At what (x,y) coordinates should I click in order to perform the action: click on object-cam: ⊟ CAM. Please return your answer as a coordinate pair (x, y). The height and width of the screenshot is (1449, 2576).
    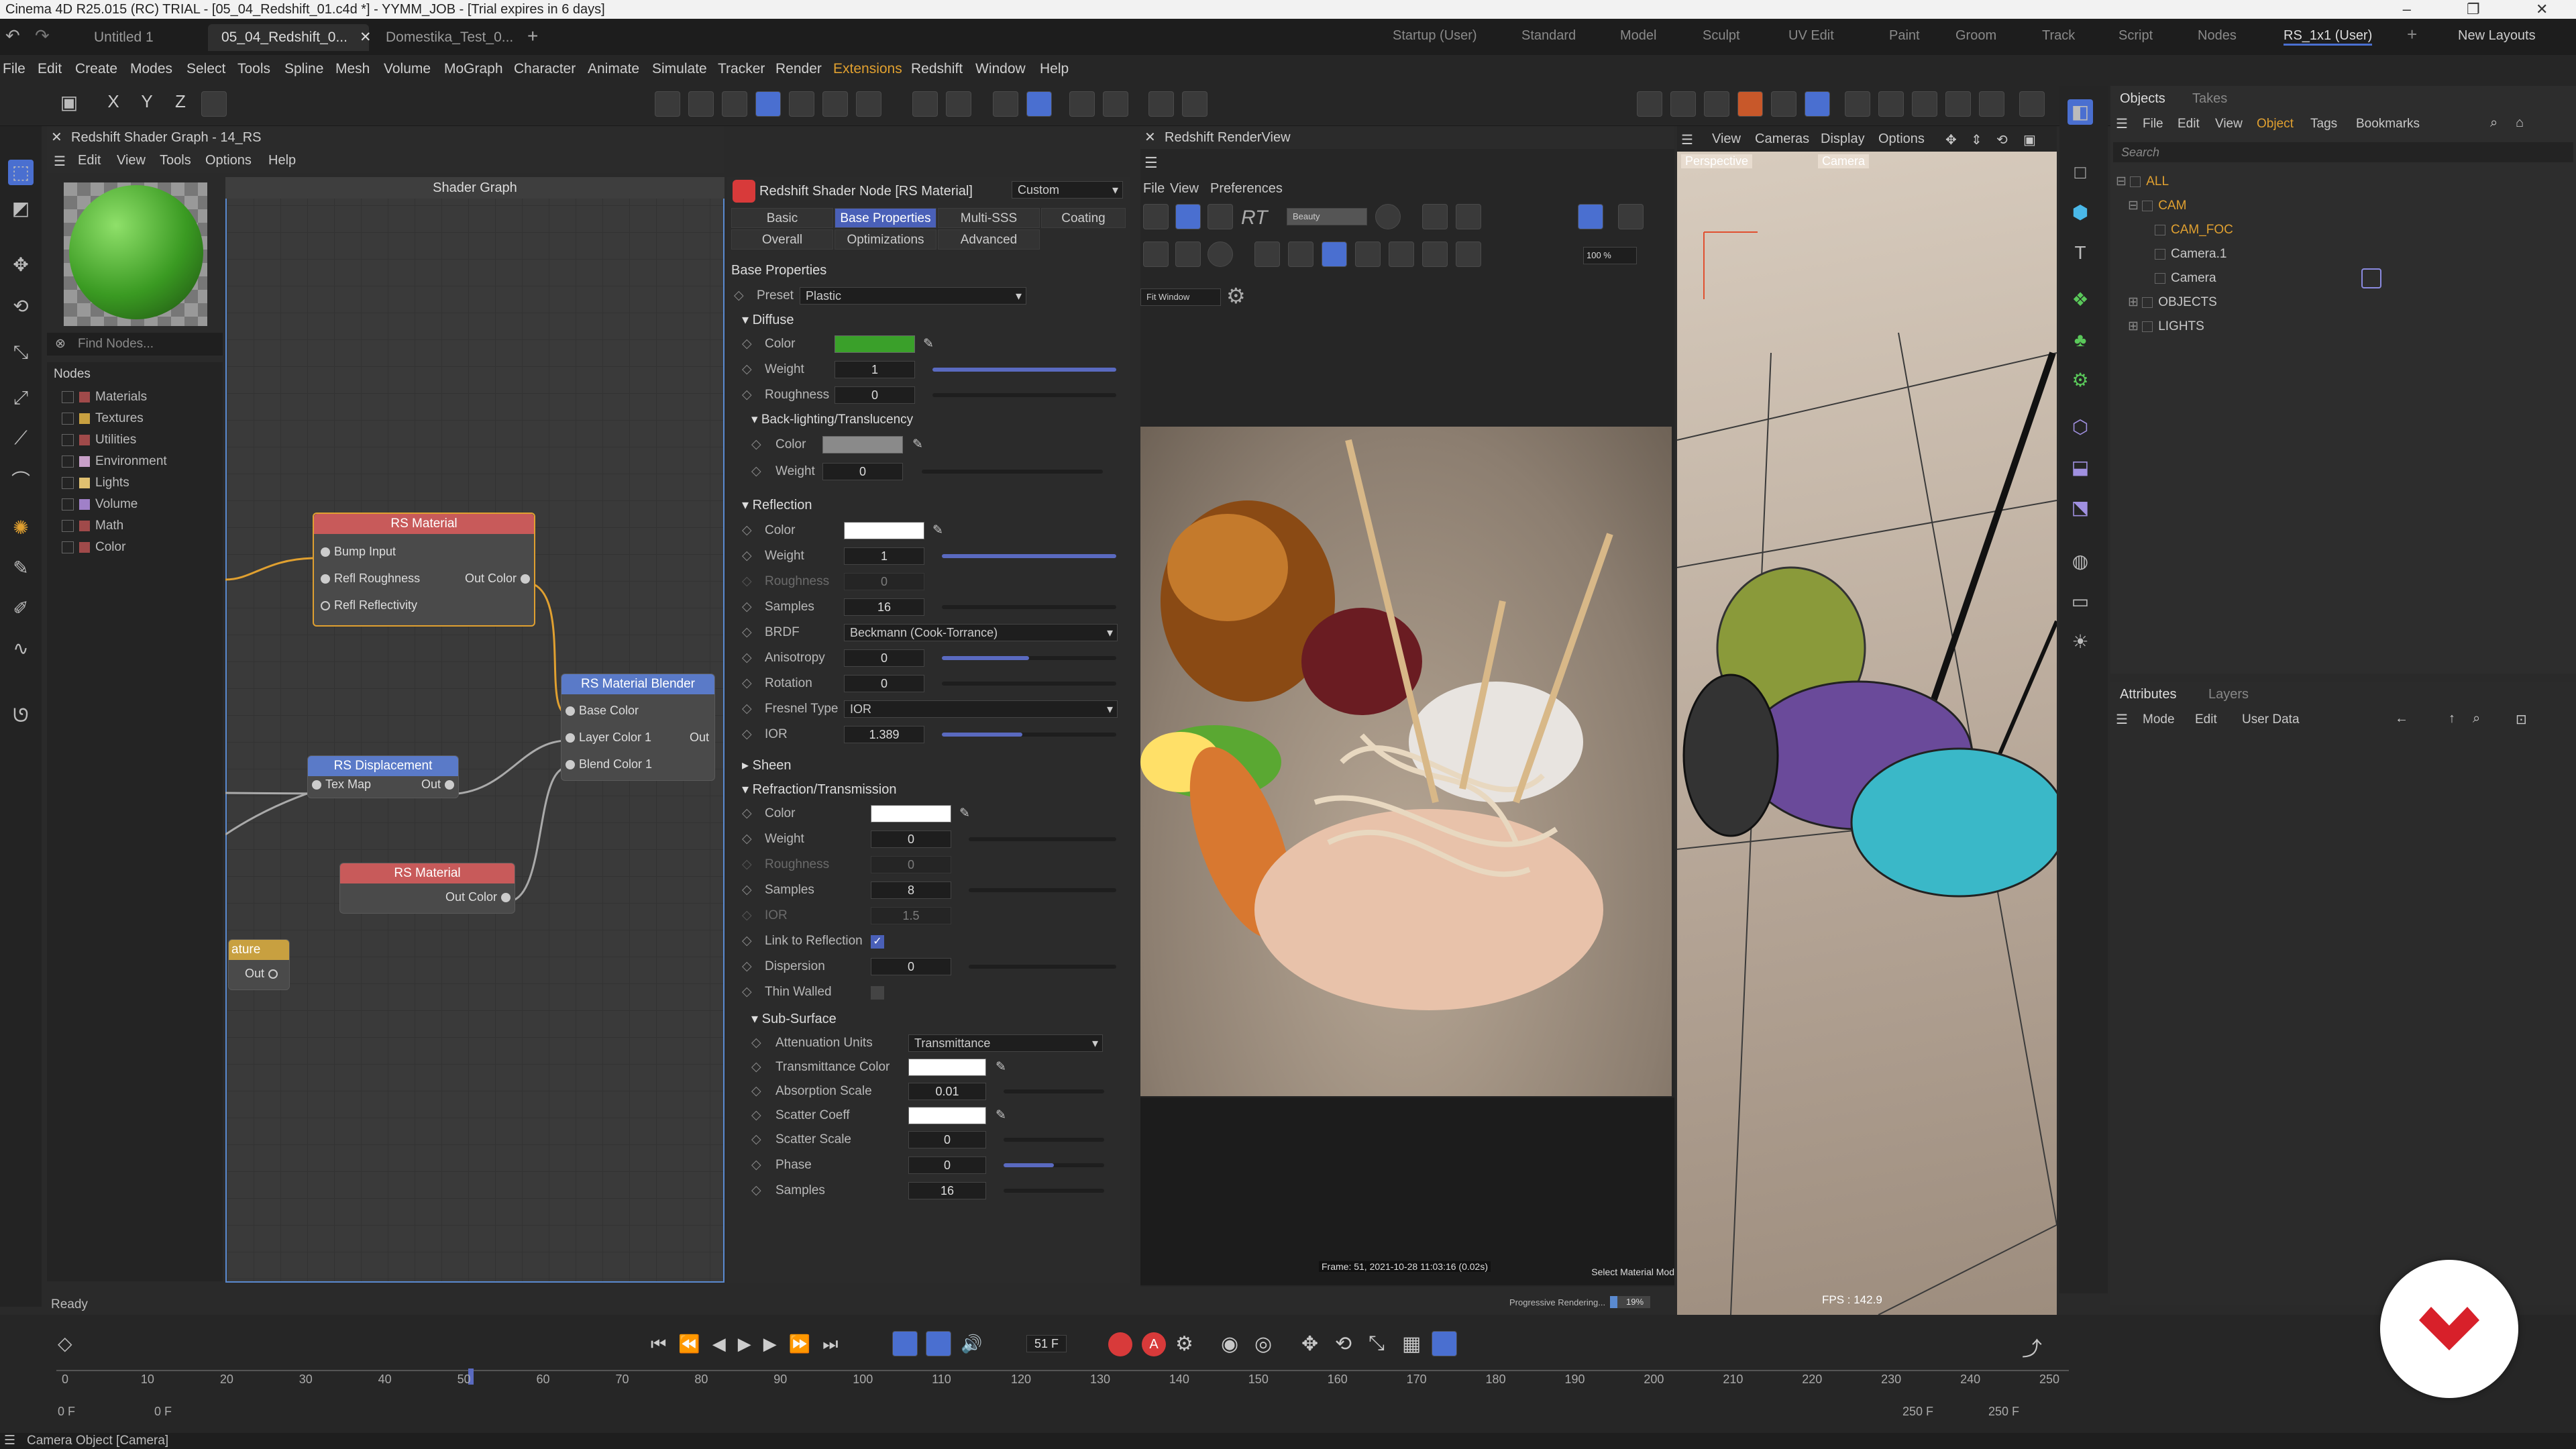
    Looking at the image, I should click on (2157, 206).